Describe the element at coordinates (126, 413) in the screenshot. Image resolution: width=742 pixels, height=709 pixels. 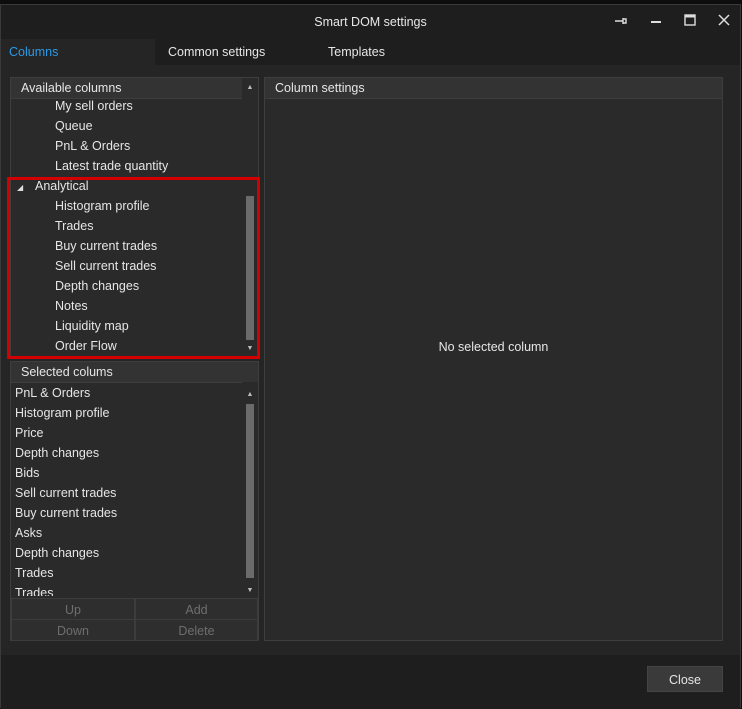
I see `selected-item: Histogram profile` at that location.